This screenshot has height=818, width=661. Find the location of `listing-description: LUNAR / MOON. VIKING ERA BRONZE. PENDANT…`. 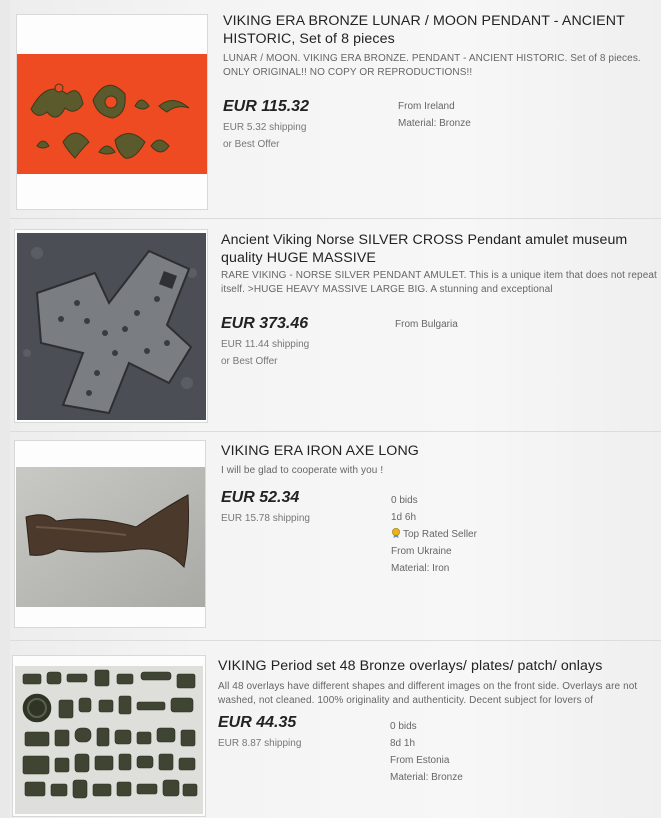

listing-description: LUNAR / MOON. VIKING ERA BRONZE. PENDANT… is located at coordinates (432, 65).